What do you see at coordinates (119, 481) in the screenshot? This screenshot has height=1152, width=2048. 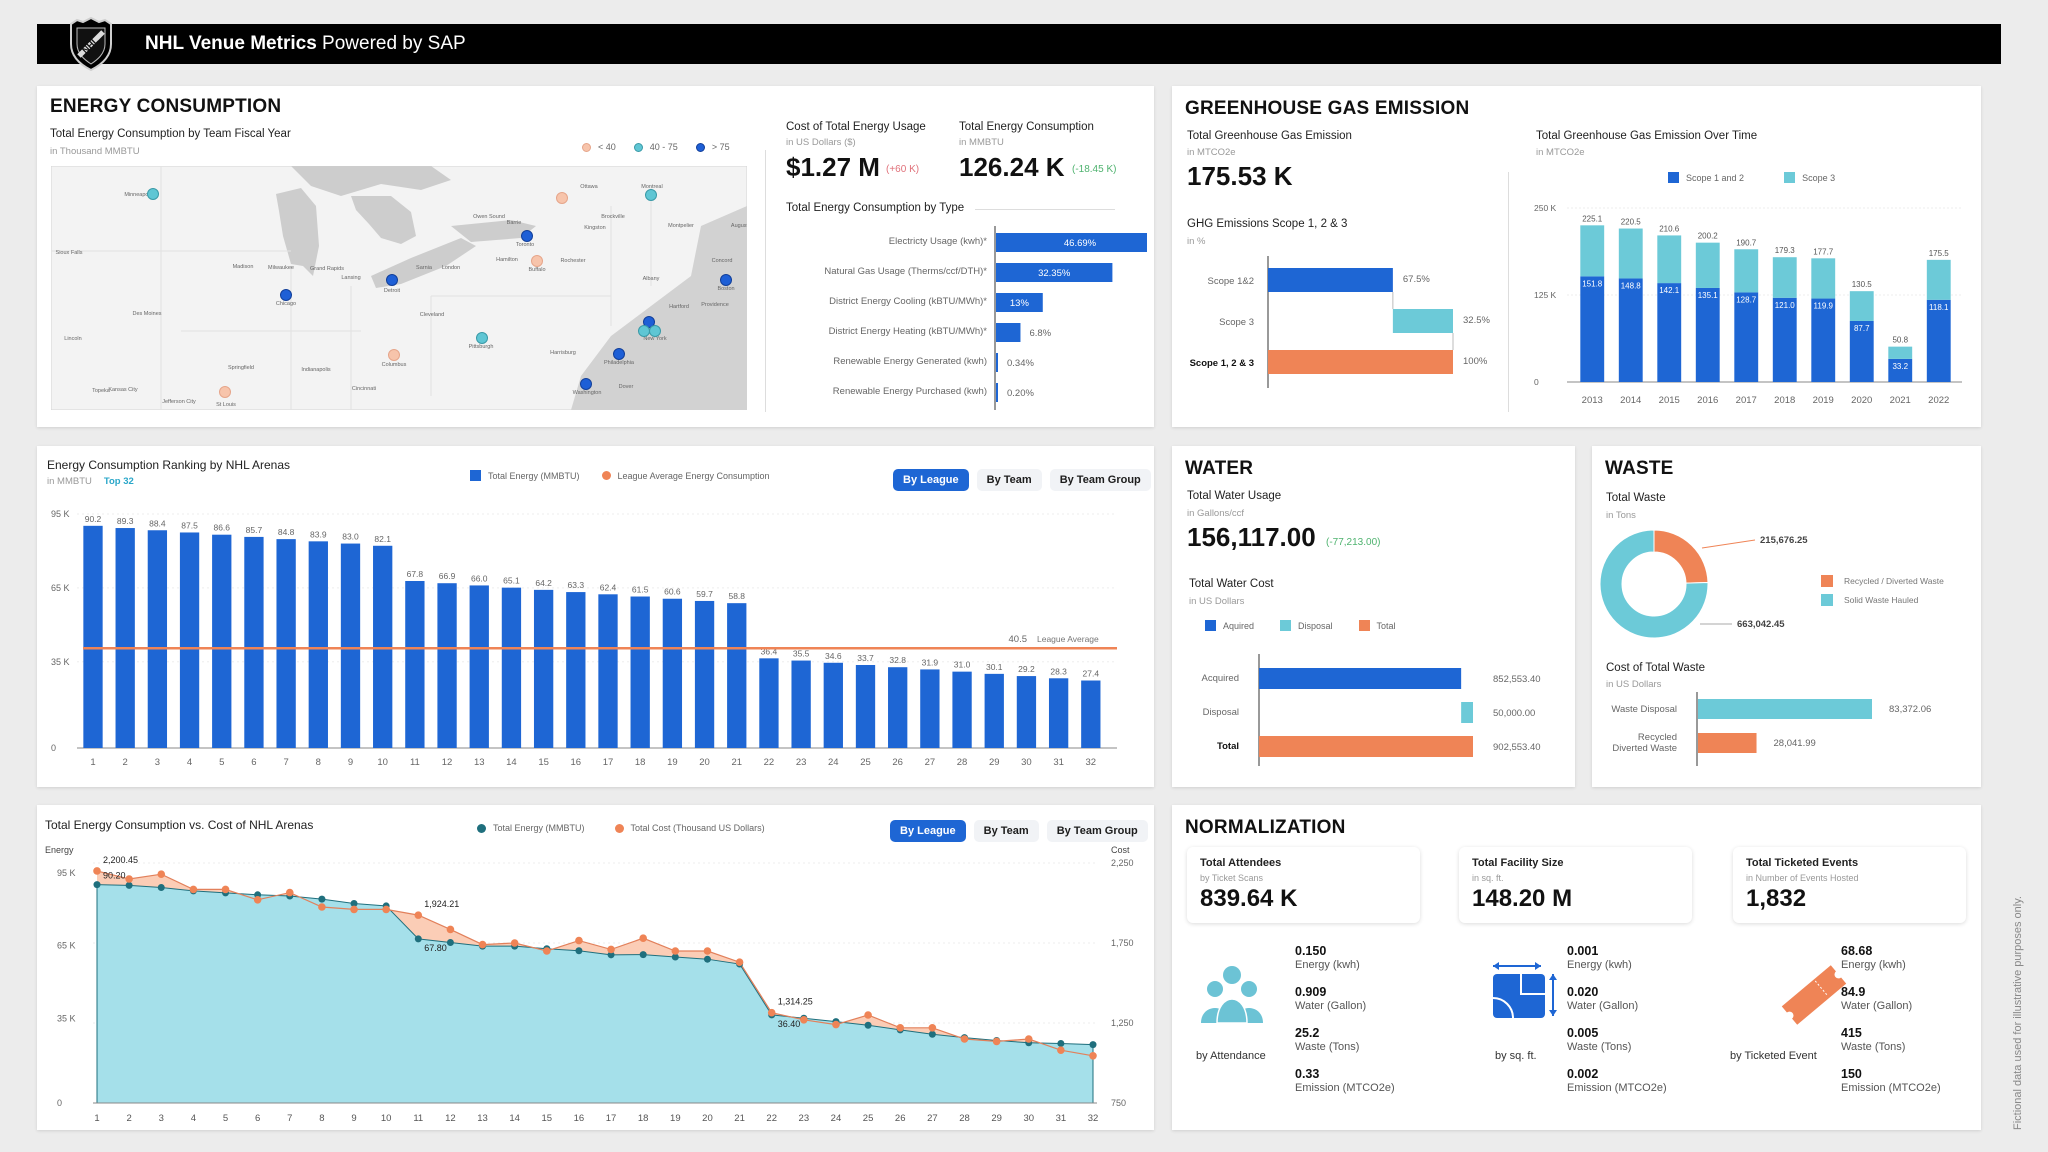 I see `top-filter-tag: Top 32` at bounding box center [119, 481].